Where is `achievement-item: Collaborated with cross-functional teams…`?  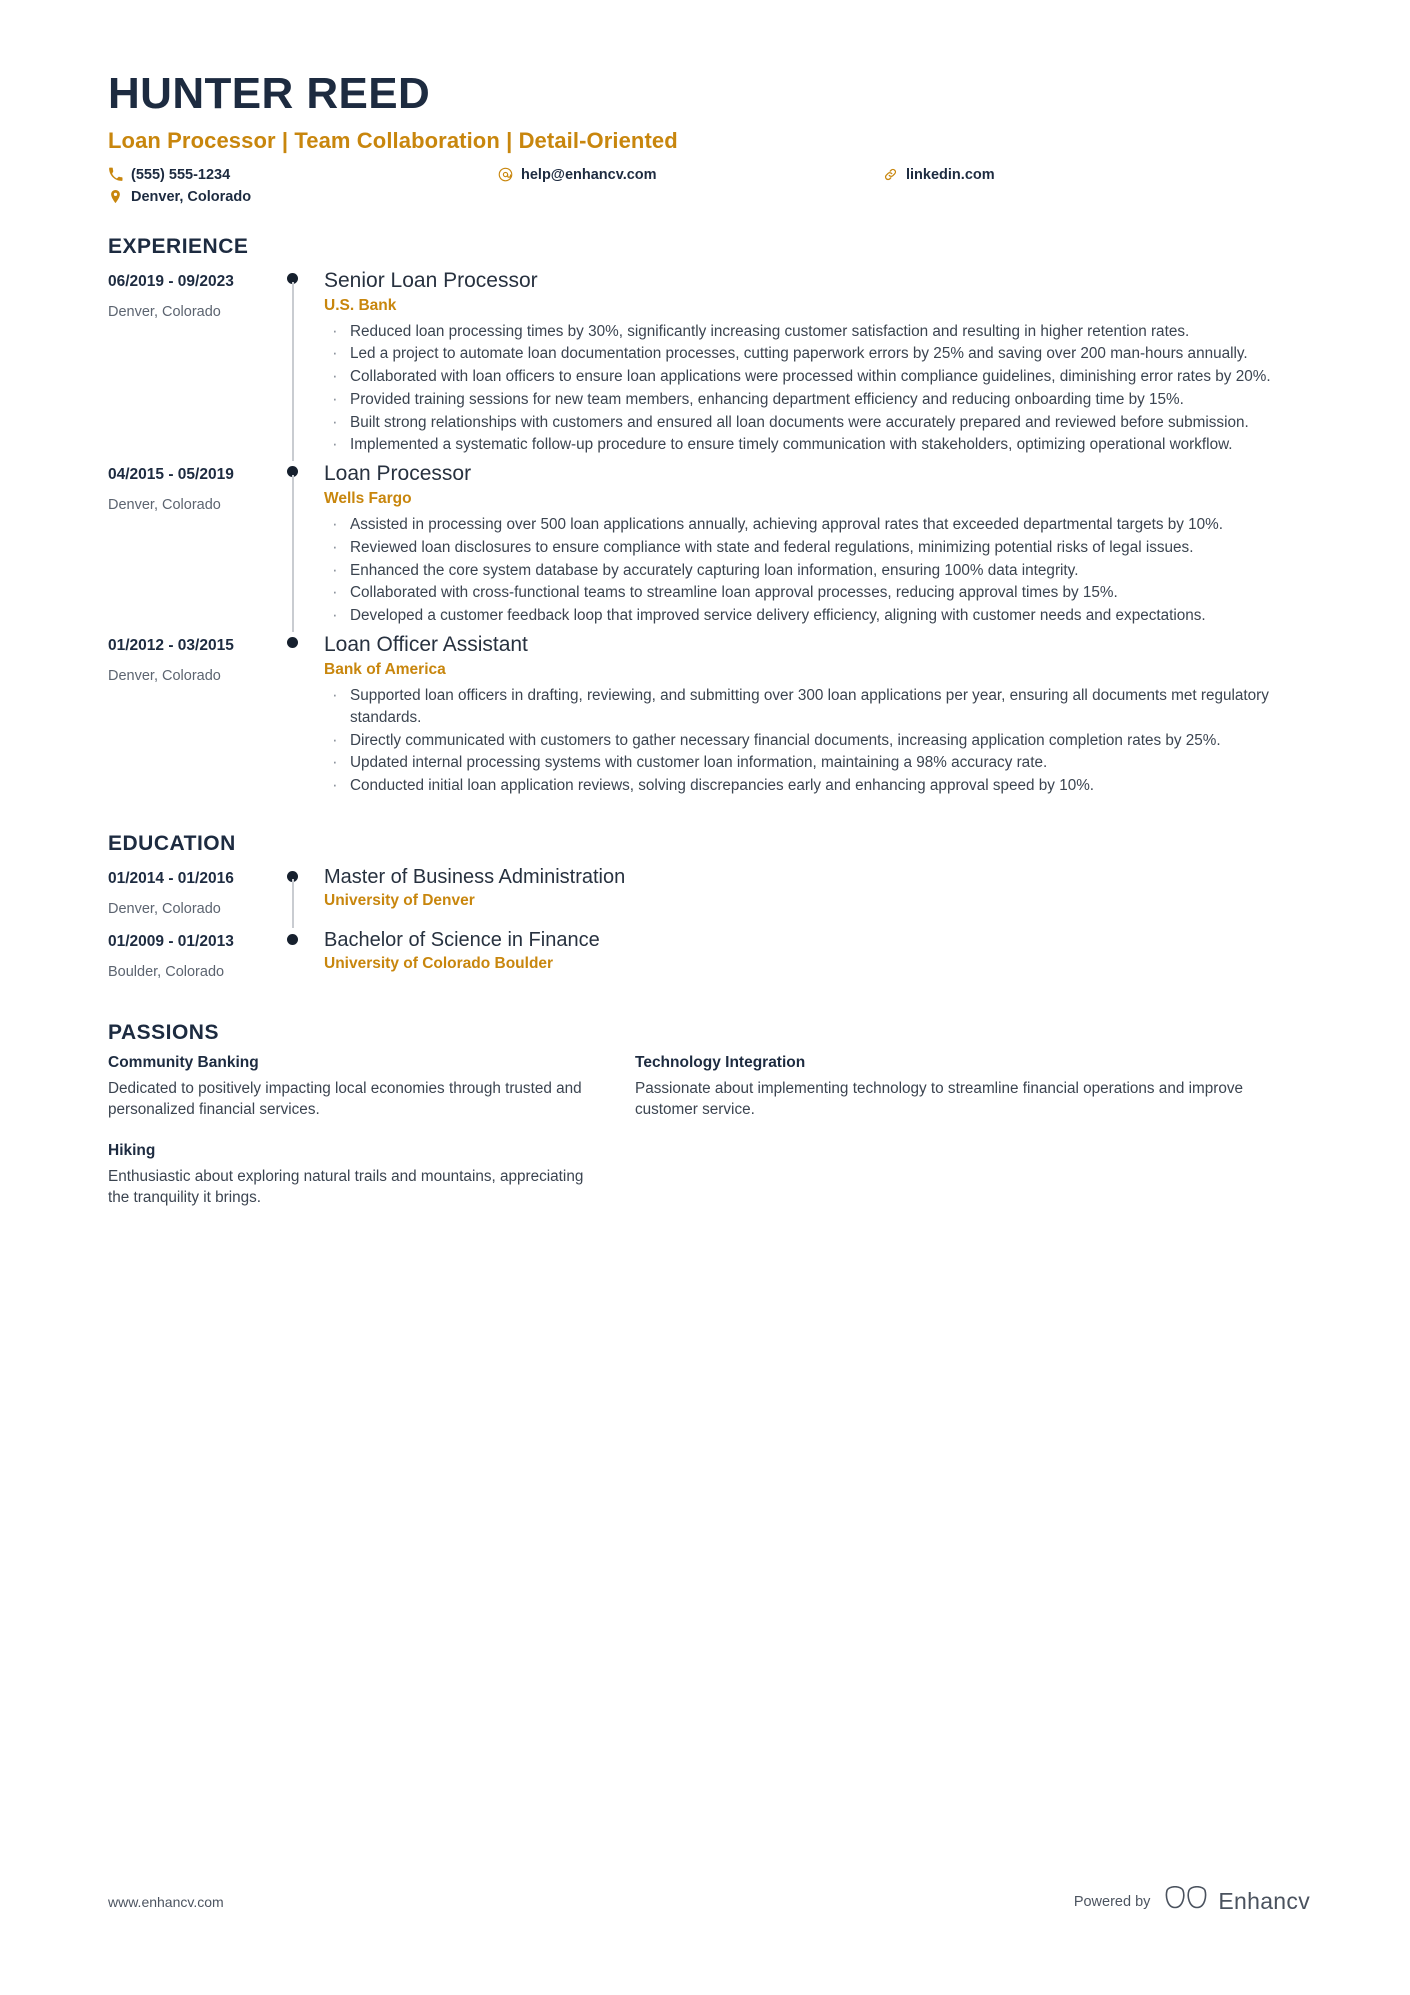 achievement-item: Collaborated with cross-functional teams… is located at coordinates (817, 592).